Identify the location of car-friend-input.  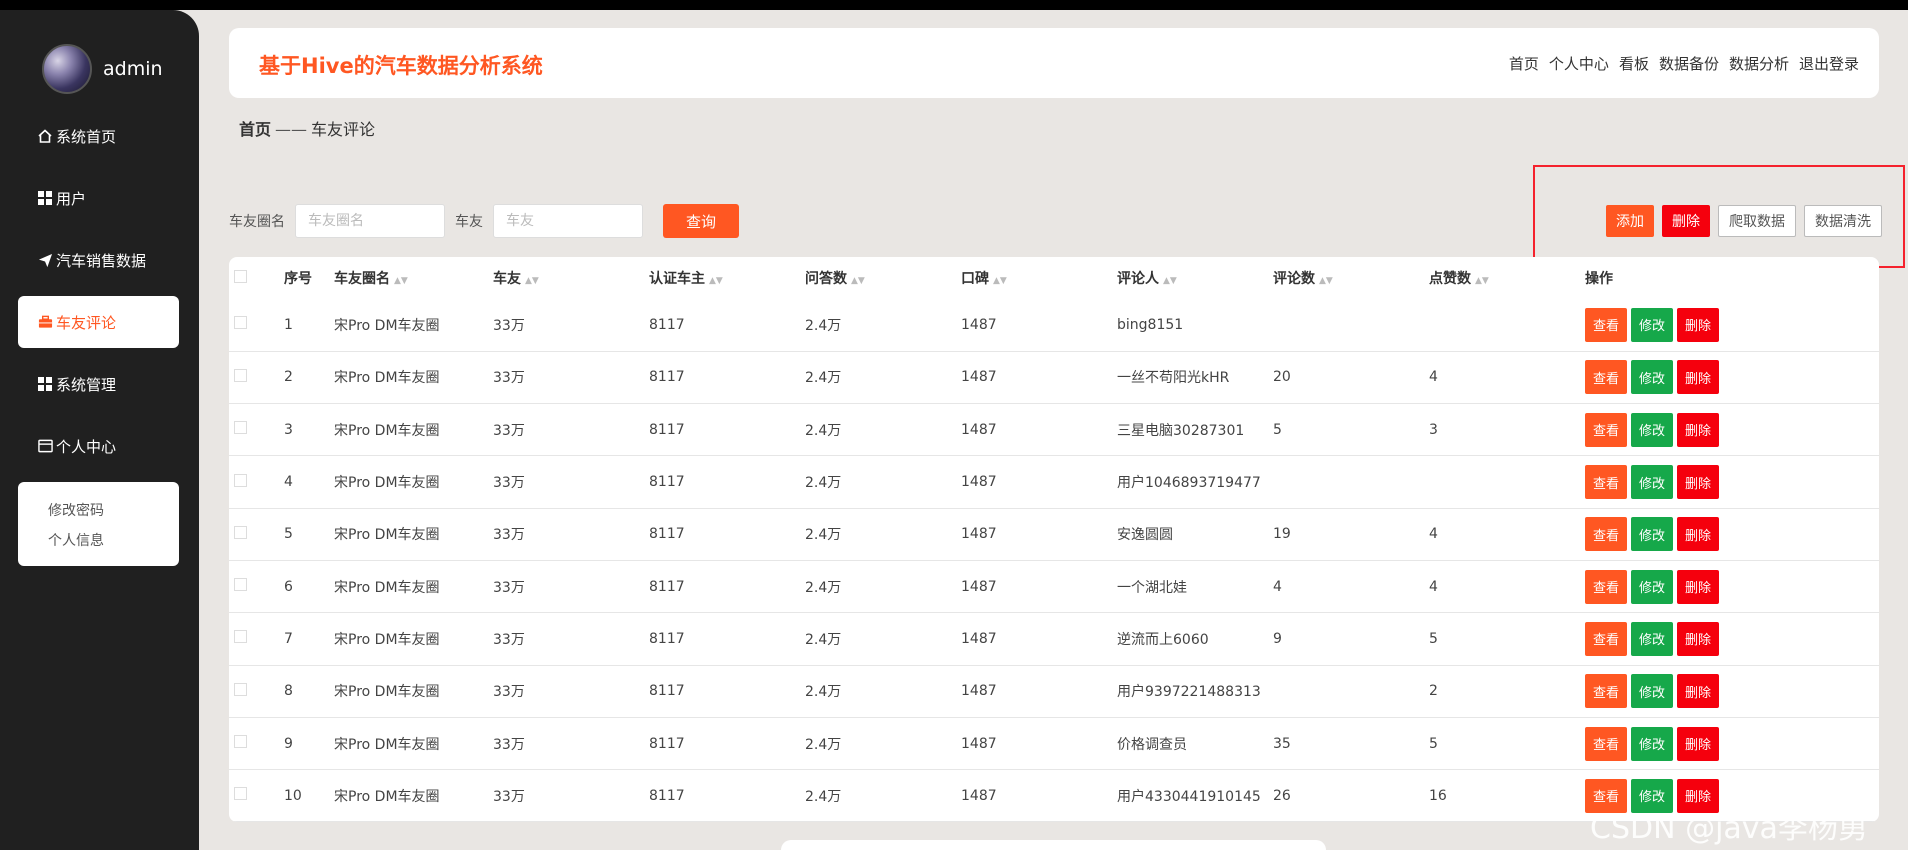
(568, 221).